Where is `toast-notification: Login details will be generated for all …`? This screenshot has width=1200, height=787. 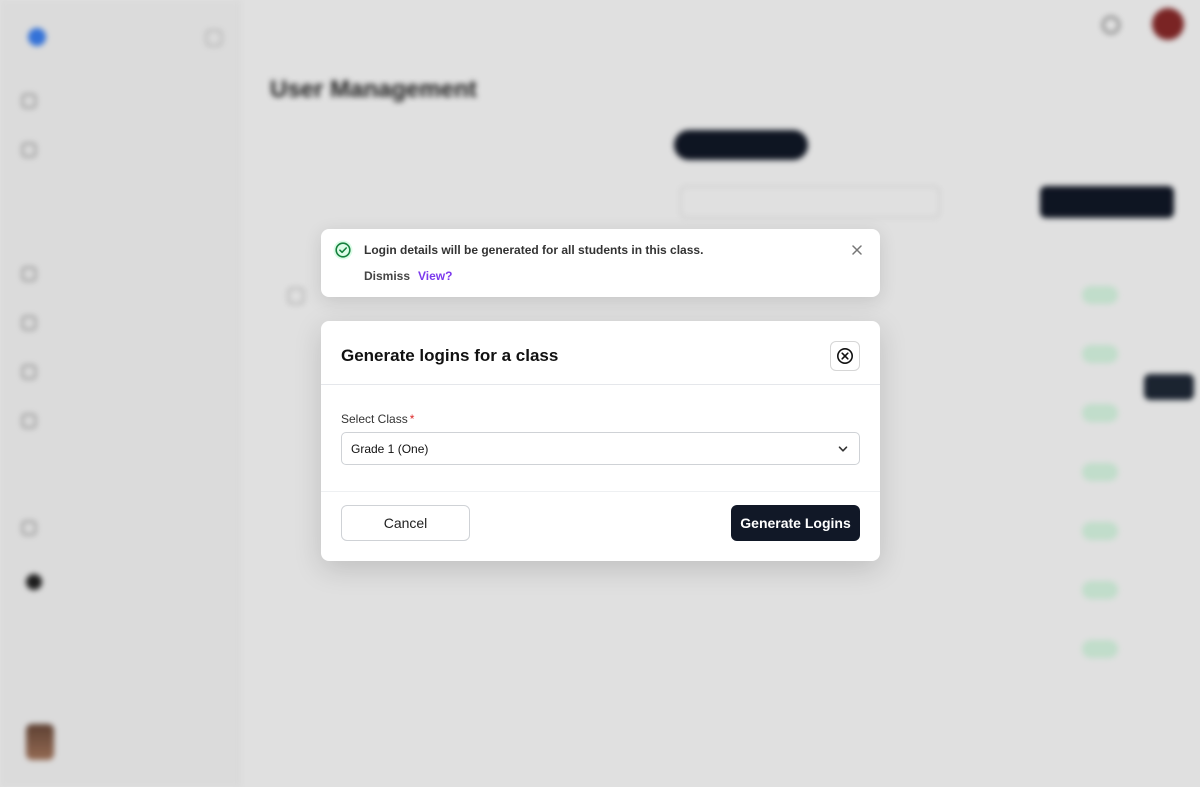
toast-notification: Login details will be generated for all … is located at coordinates (600, 263).